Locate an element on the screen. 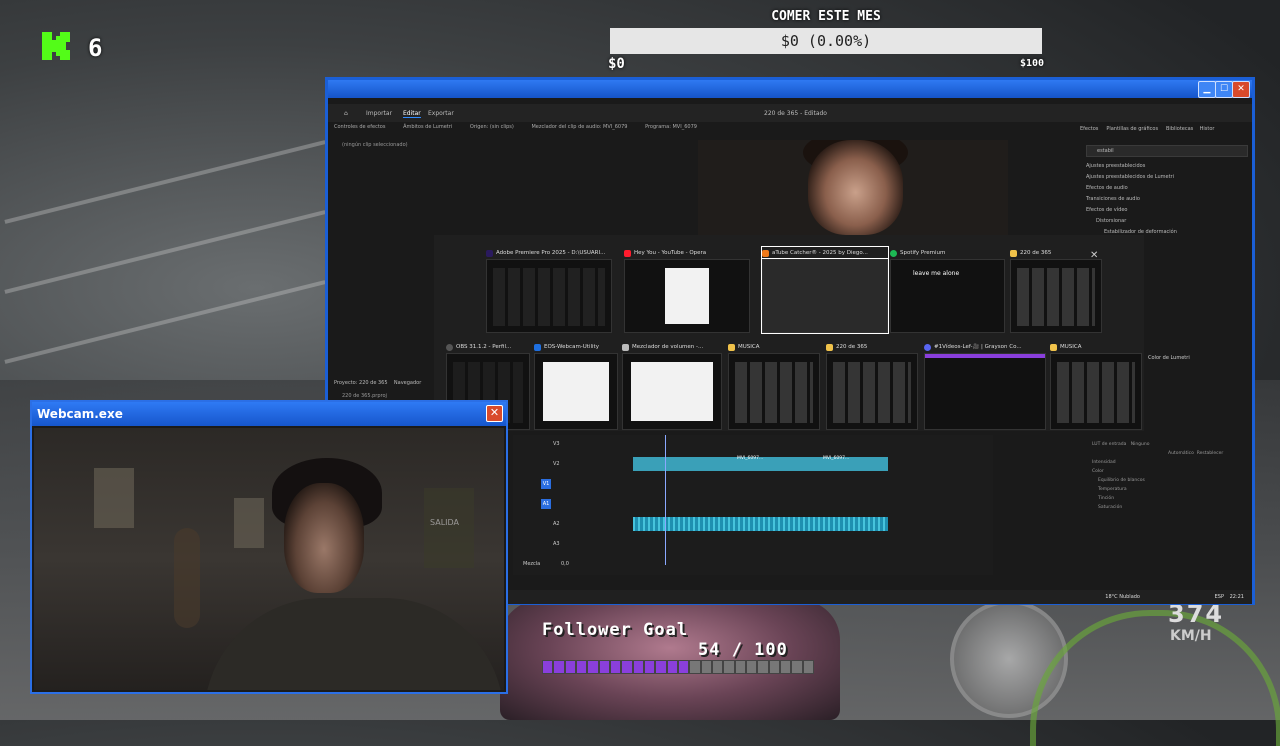 The width and height of the screenshot is (1280, 746). program-monitor is located at coordinates (853, 187).